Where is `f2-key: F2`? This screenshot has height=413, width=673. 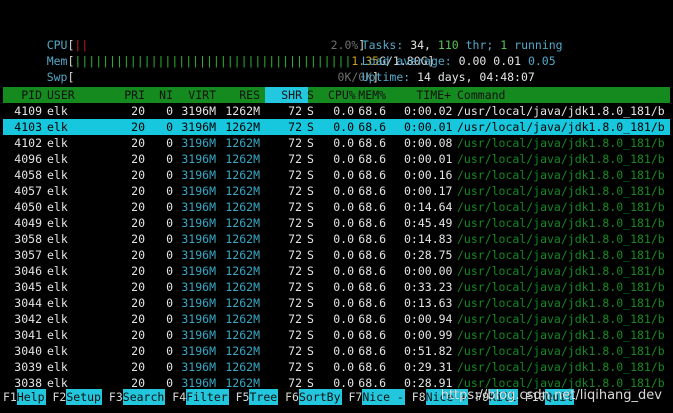 f2-key: F2 is located at coordinates (59, 397).